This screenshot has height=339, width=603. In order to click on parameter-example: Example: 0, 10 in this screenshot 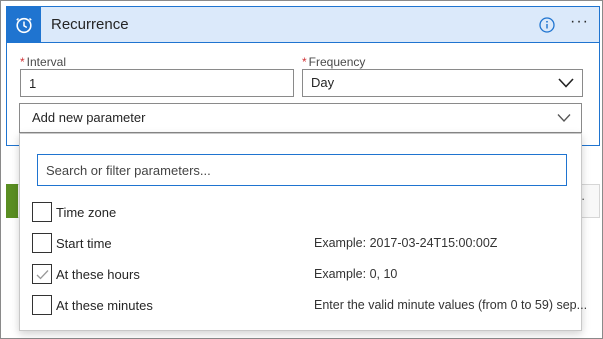, I will do `click(356, 274)`.